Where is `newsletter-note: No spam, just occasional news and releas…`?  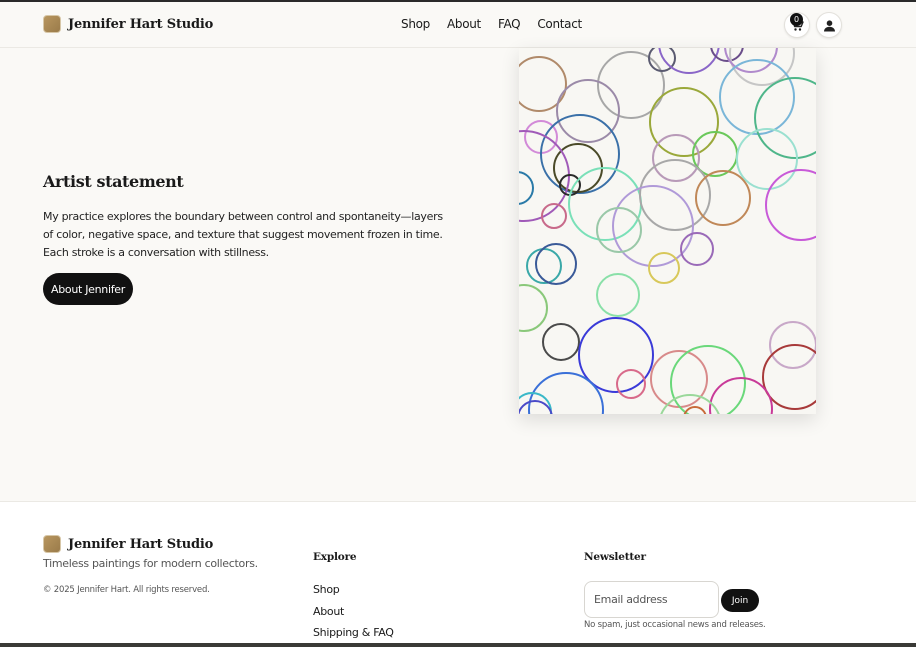
newsletter-note: No spam, just occasional news and releas… is located at coordinates (675, 625).